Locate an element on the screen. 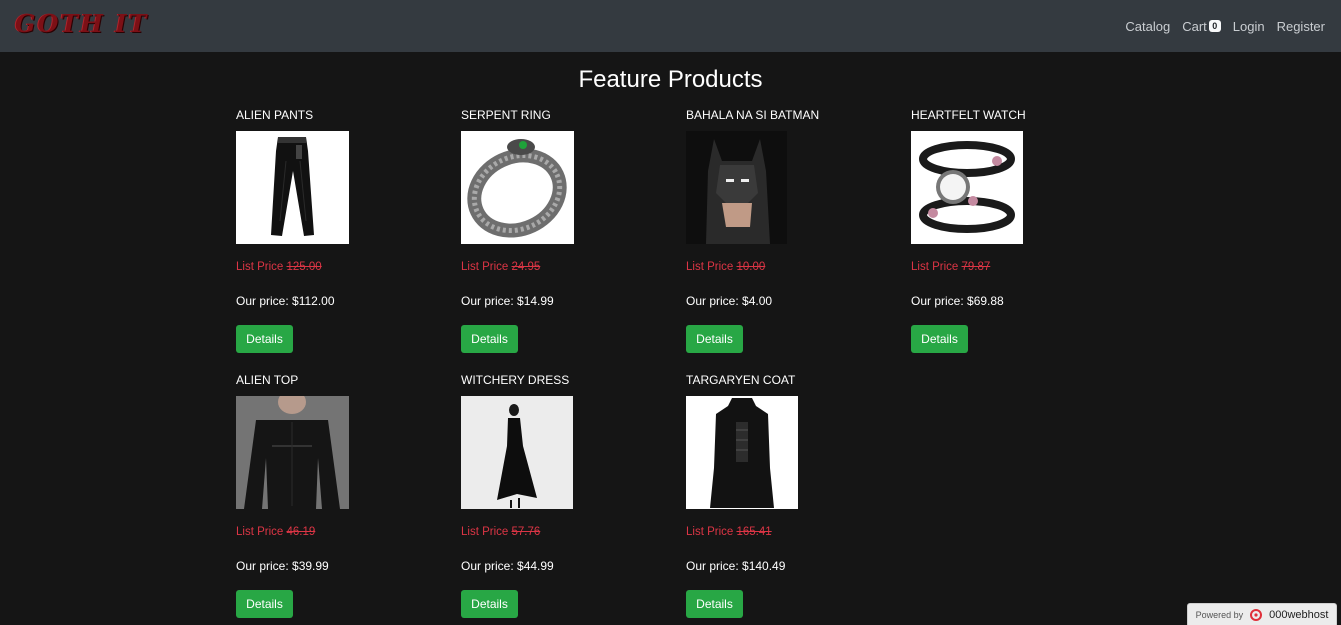 Image resolution: width=1341 pixels, height=625 pixels. site-logo: GOTH IT is located at coordinates (81, 23).